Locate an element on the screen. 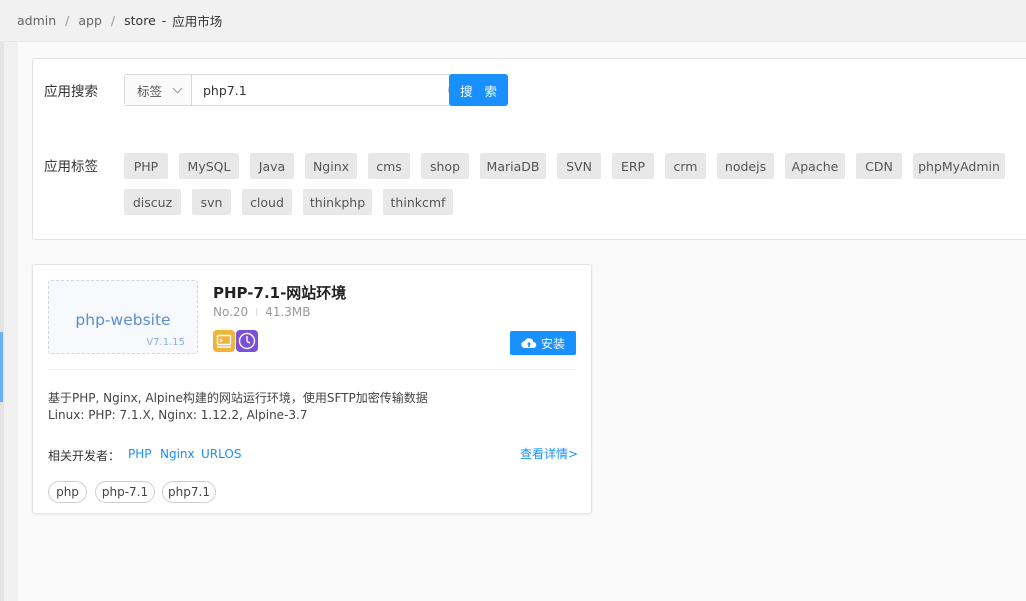  sidebar-scroll-indicator is located at coordinates (1, 367).